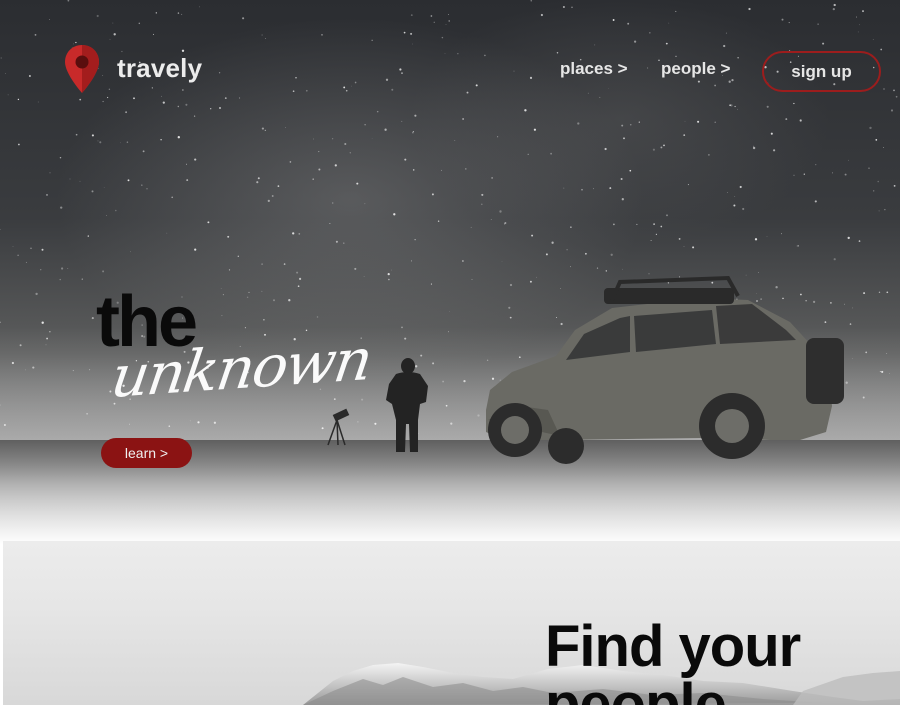  I want to click on section-title-line2: people, so click(636, 688).